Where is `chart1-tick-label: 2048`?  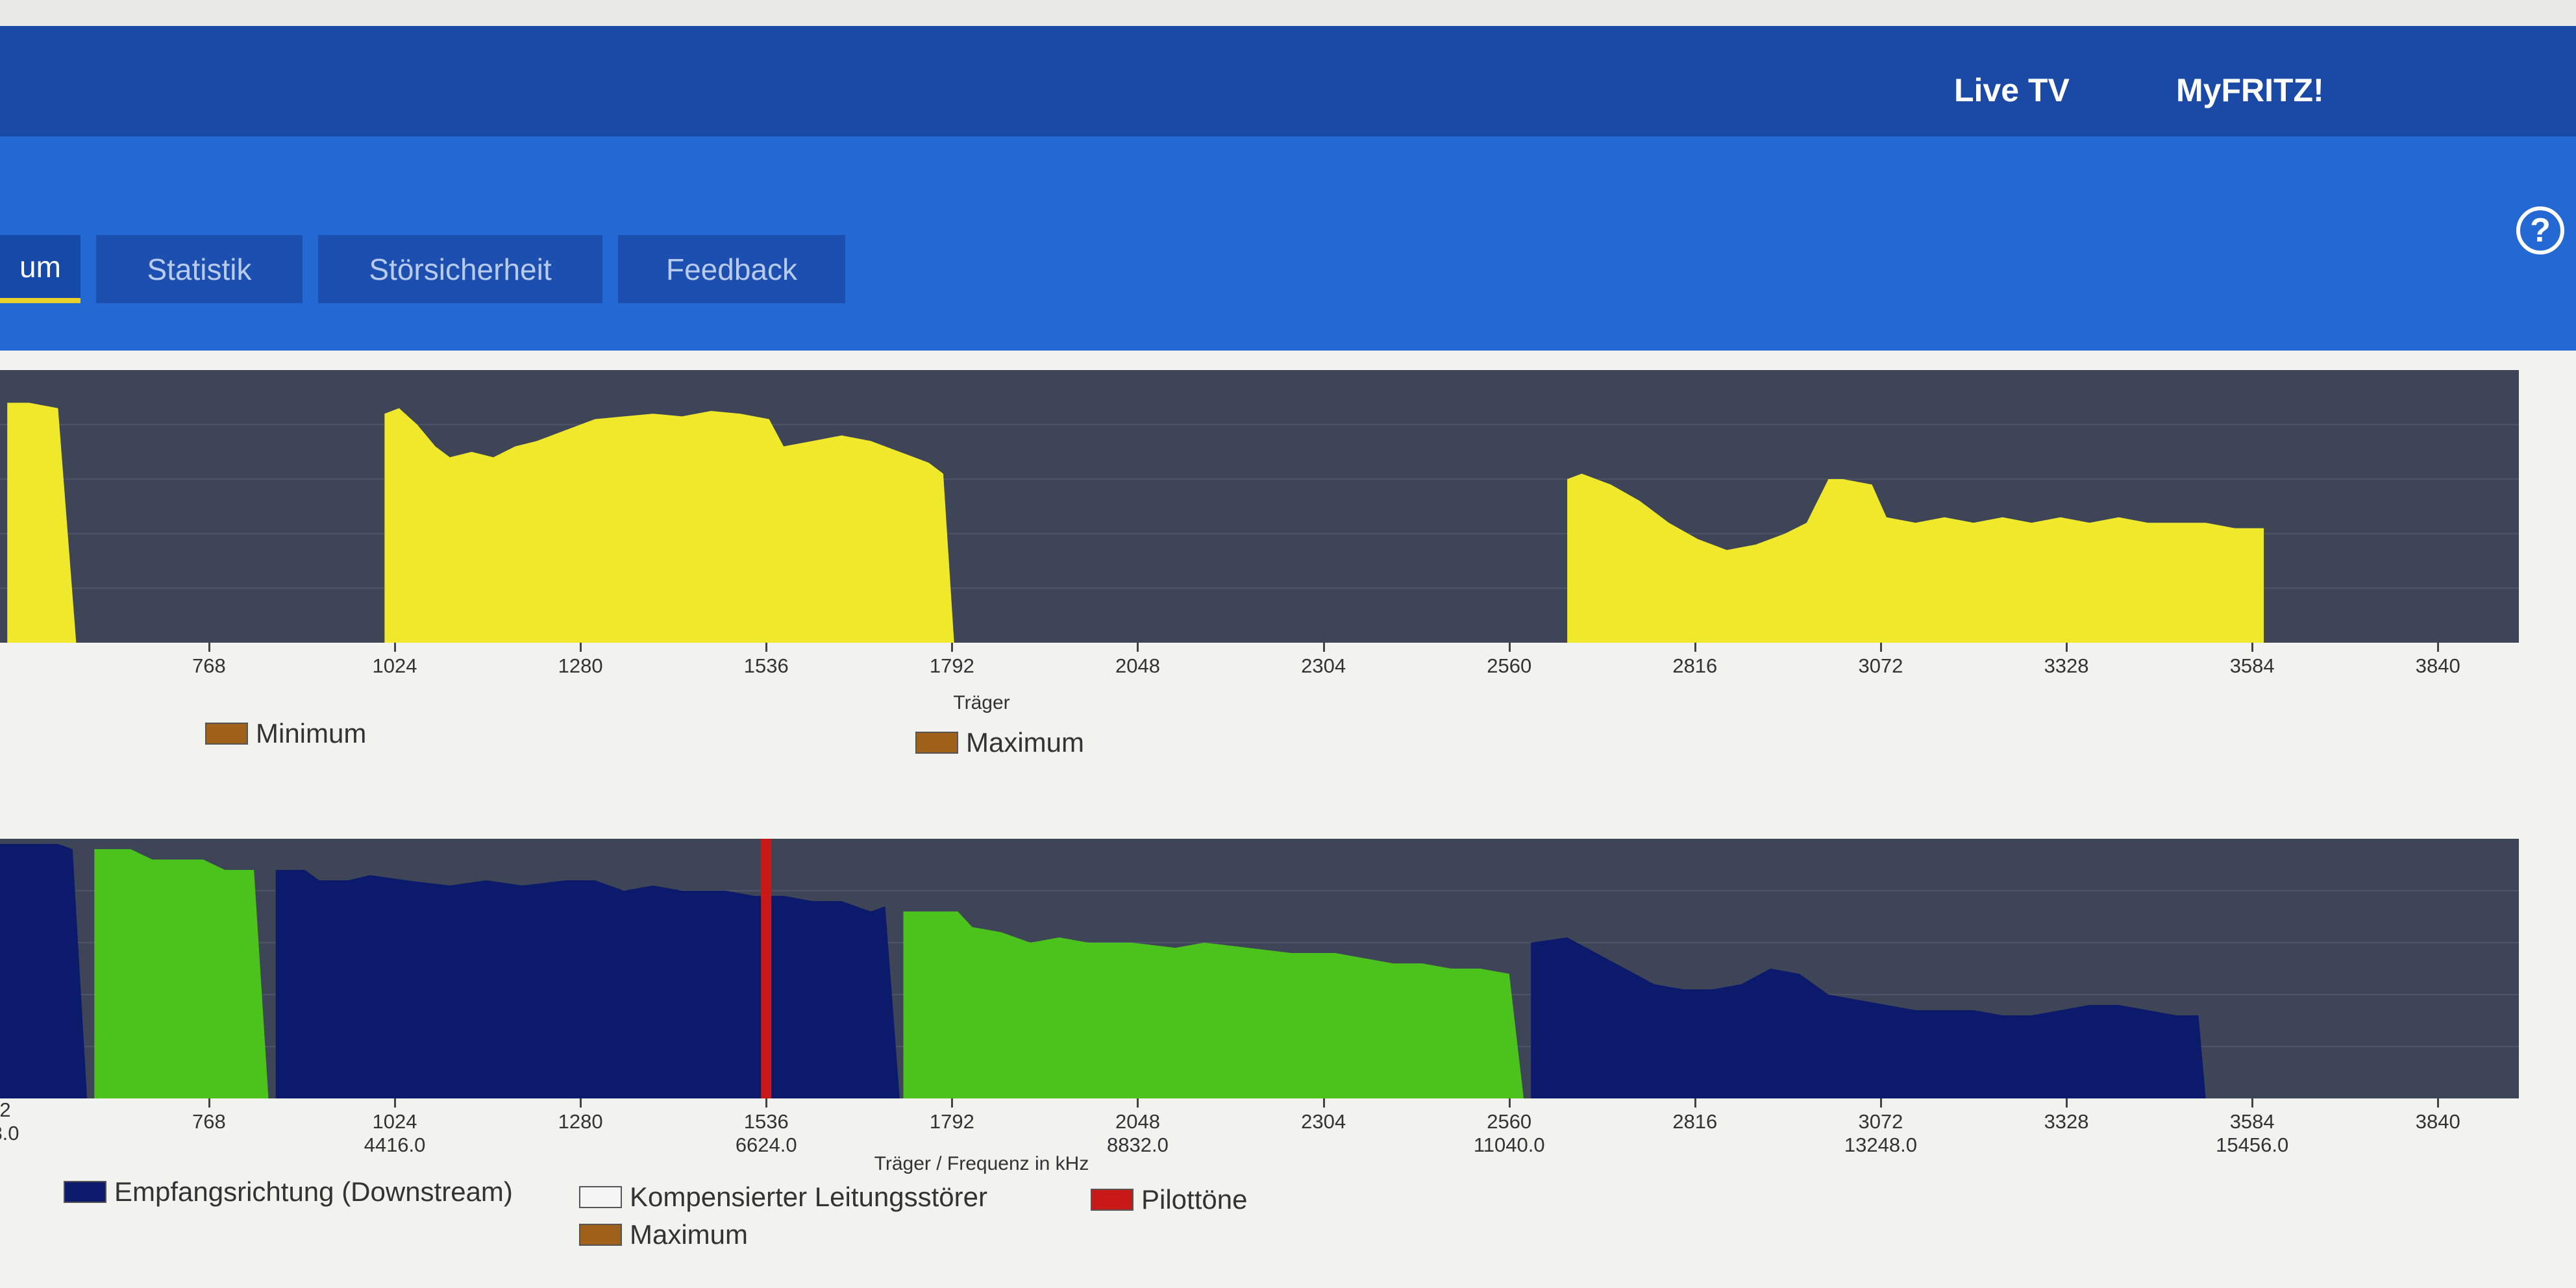
chart1-tick-label: 2048 is located at coordinates (1137, 666).